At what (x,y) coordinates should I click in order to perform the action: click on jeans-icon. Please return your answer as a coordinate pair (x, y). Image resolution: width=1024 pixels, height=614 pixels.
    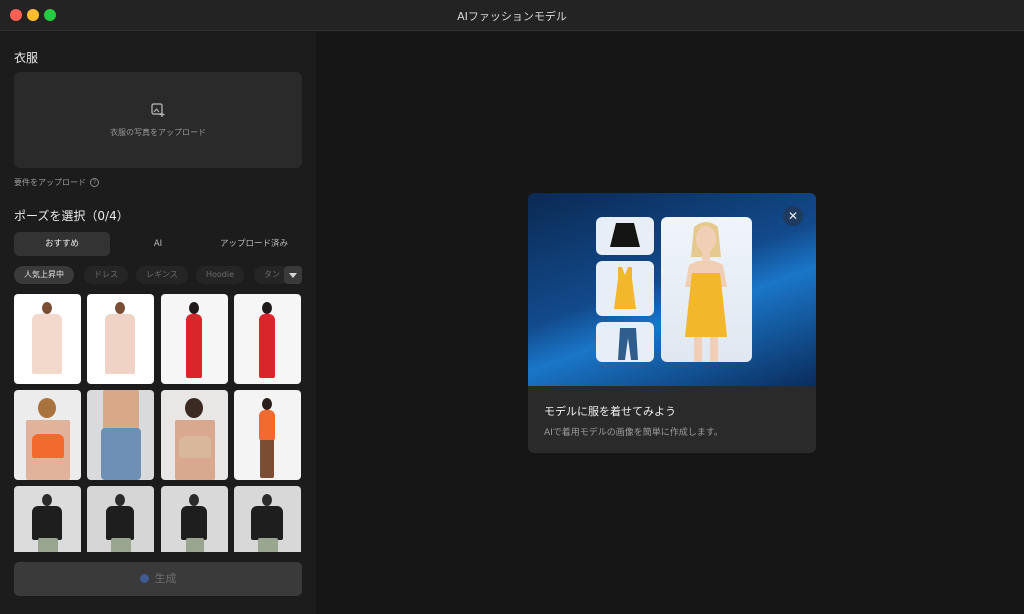
    Looking at the image, I should click on (628, 344).